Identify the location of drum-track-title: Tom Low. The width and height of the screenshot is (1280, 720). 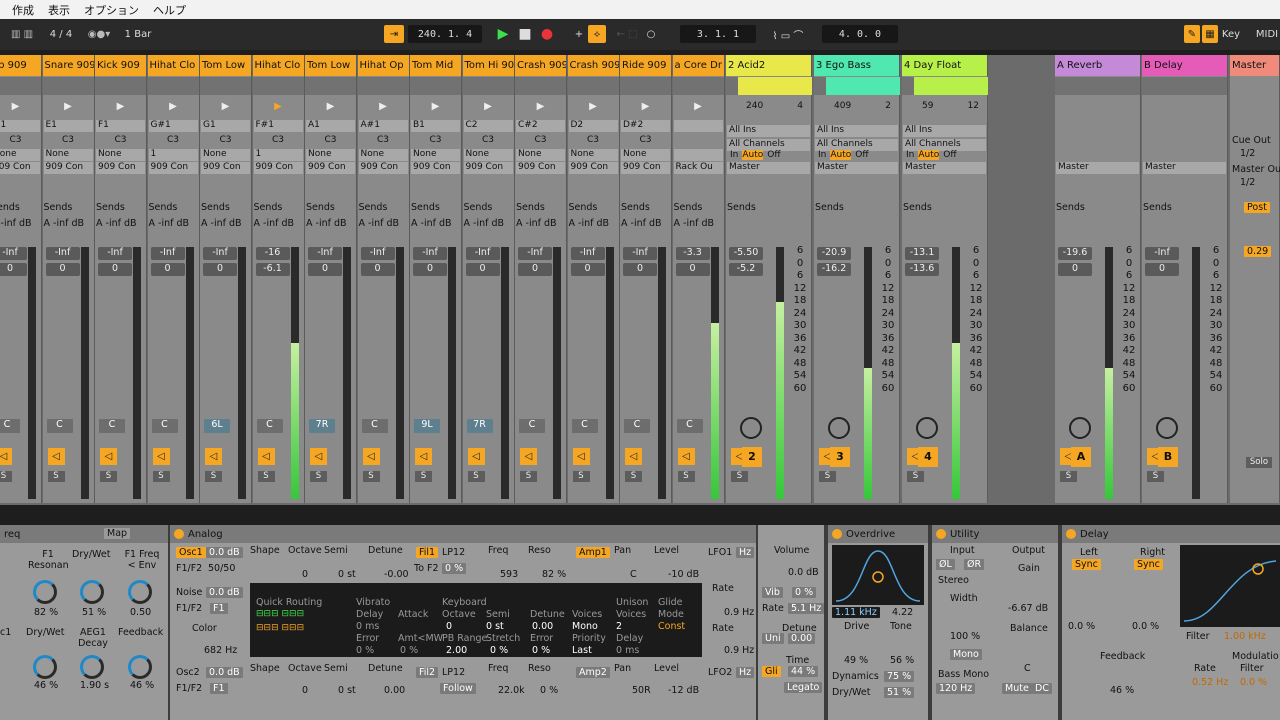
(225, 65).